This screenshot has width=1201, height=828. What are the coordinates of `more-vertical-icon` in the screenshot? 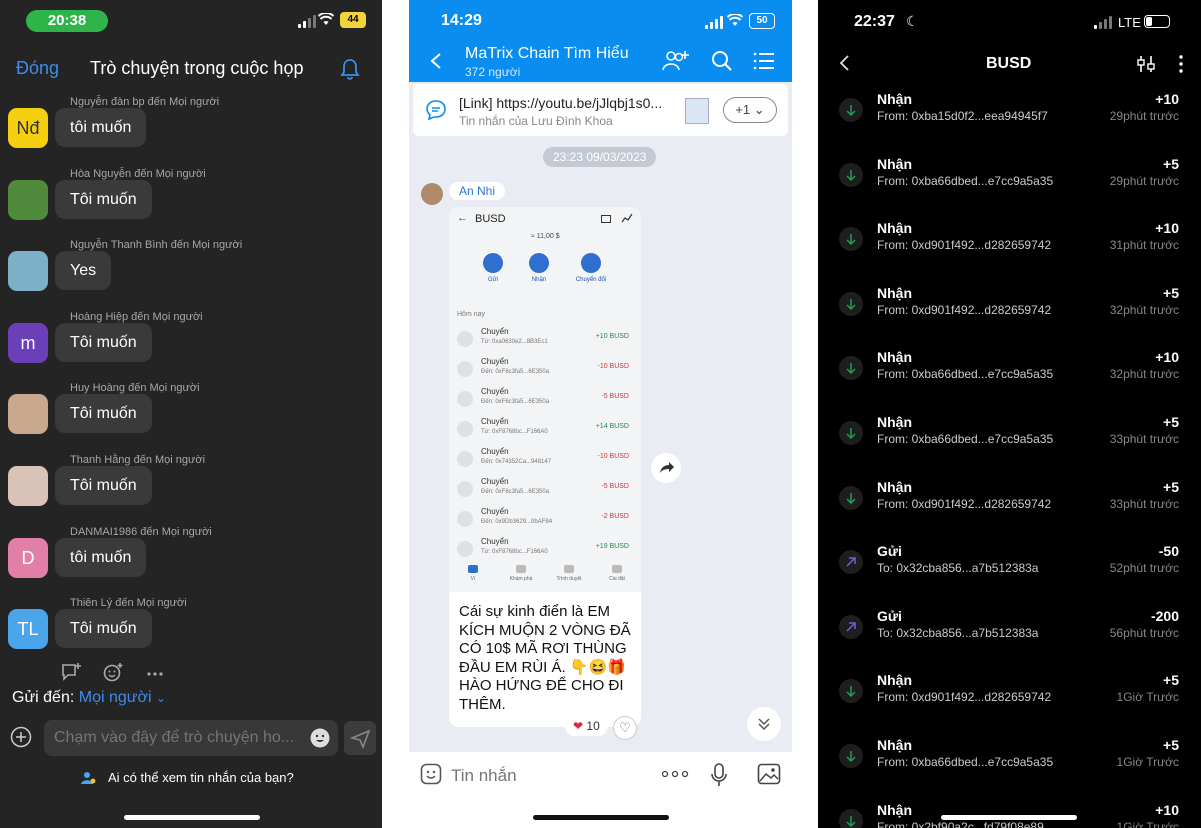 It's located at (1181, 64).